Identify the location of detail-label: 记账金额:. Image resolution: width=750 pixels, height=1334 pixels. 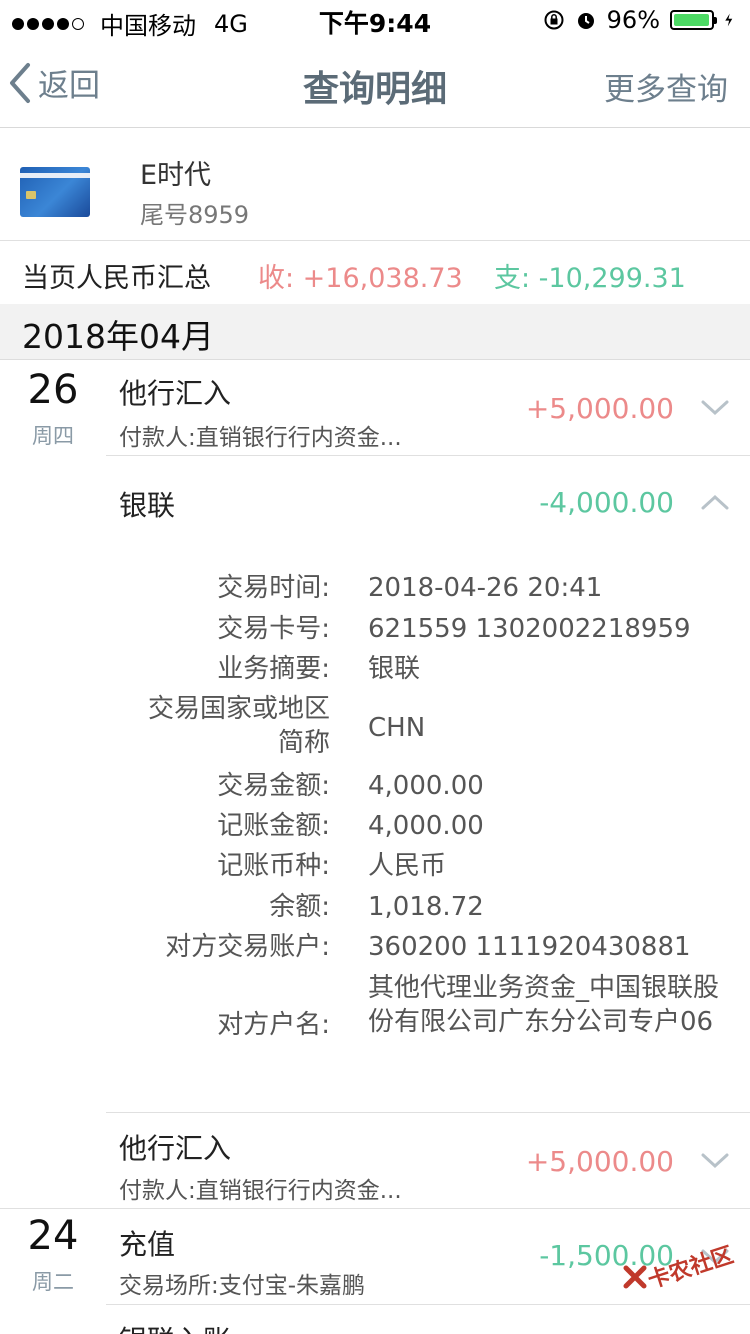
(273, 826).